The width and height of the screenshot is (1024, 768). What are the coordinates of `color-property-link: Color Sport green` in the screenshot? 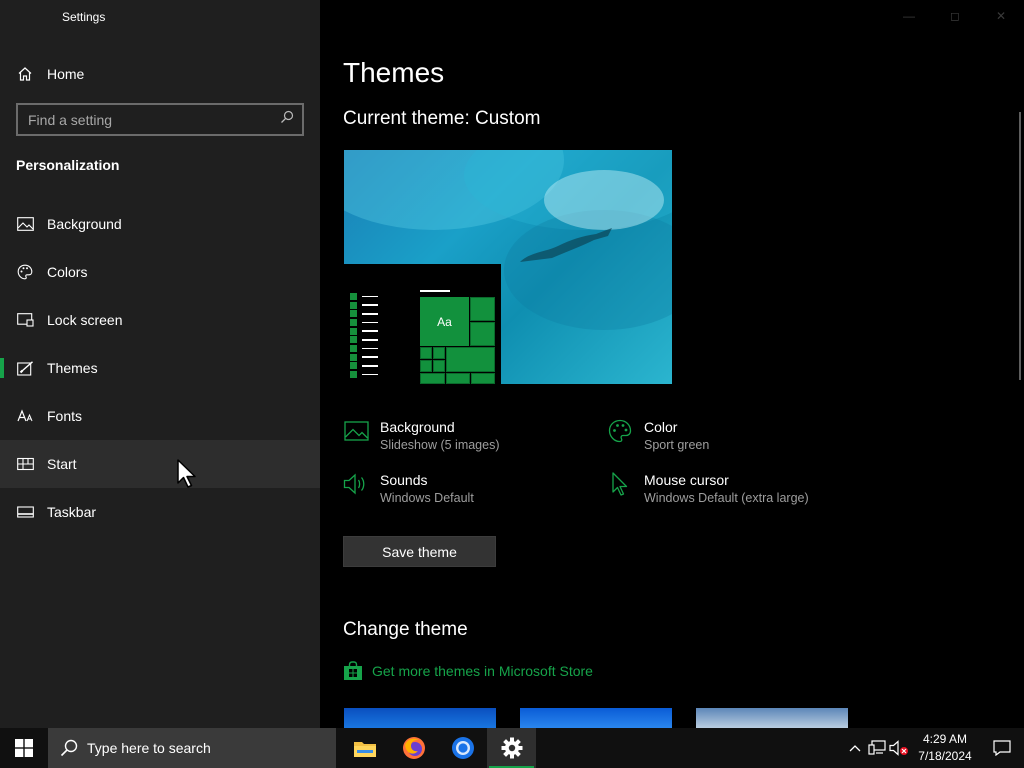 It's located at (658, 436).